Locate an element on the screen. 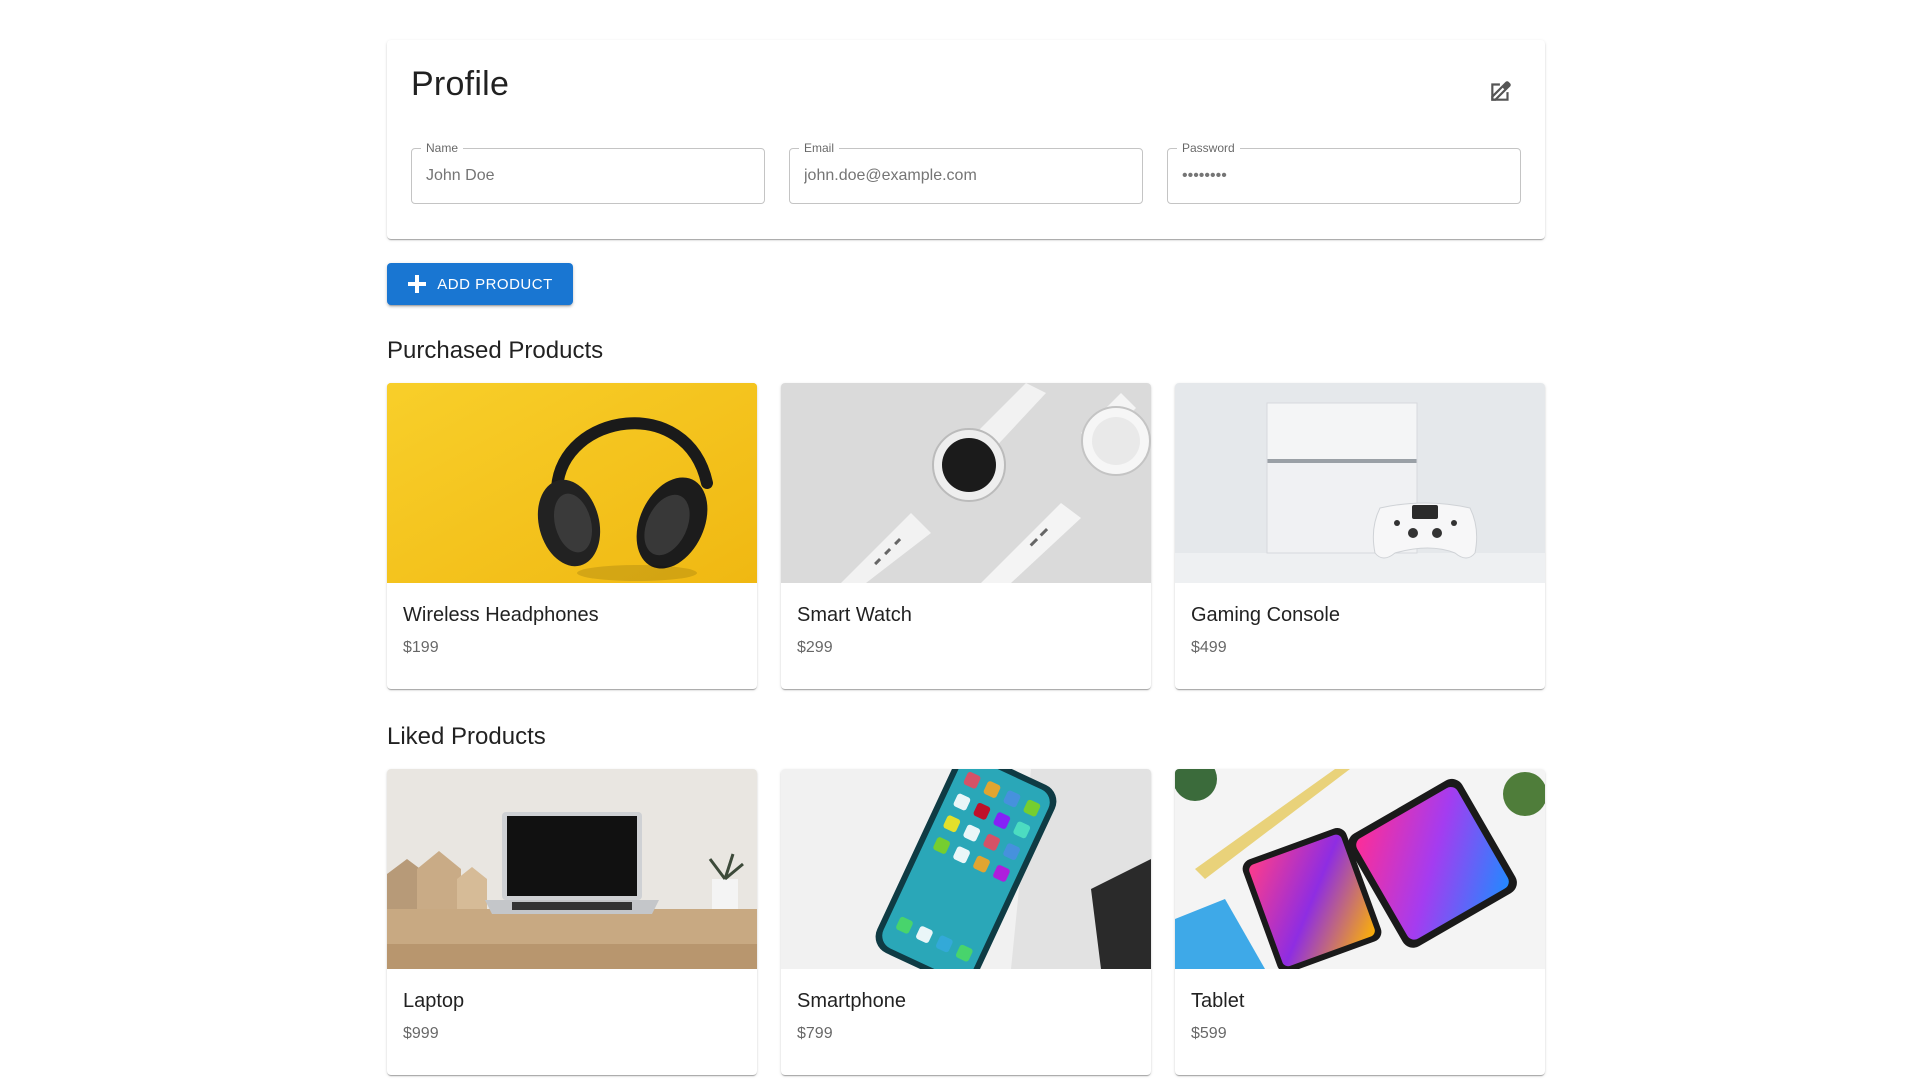 Image resolution: width=1920 pixels, height=1080 pixels. product-price: $499 is located at coordinates (1209, 647).